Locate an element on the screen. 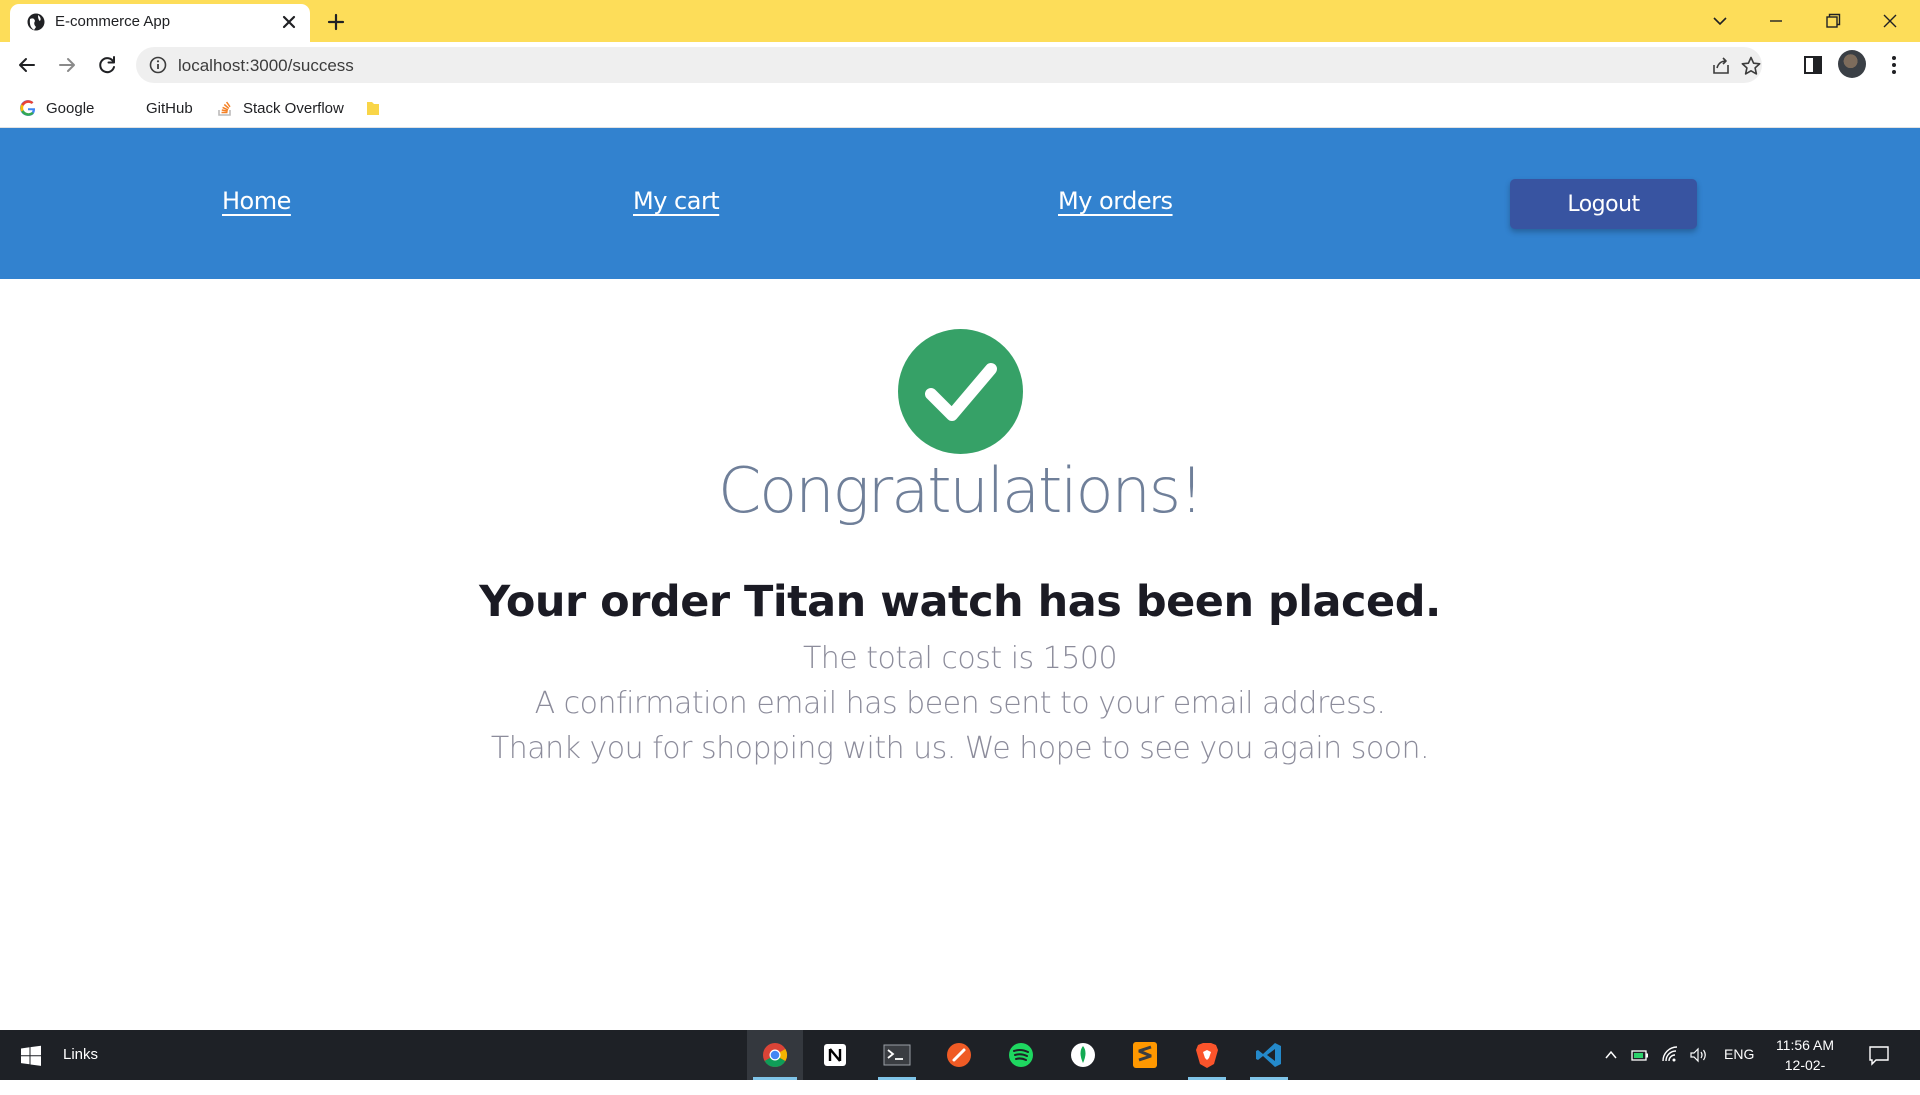 The height and width of the screenshot is (1095, 1920). sublime-icon is located at coordinates (1145, 1055).